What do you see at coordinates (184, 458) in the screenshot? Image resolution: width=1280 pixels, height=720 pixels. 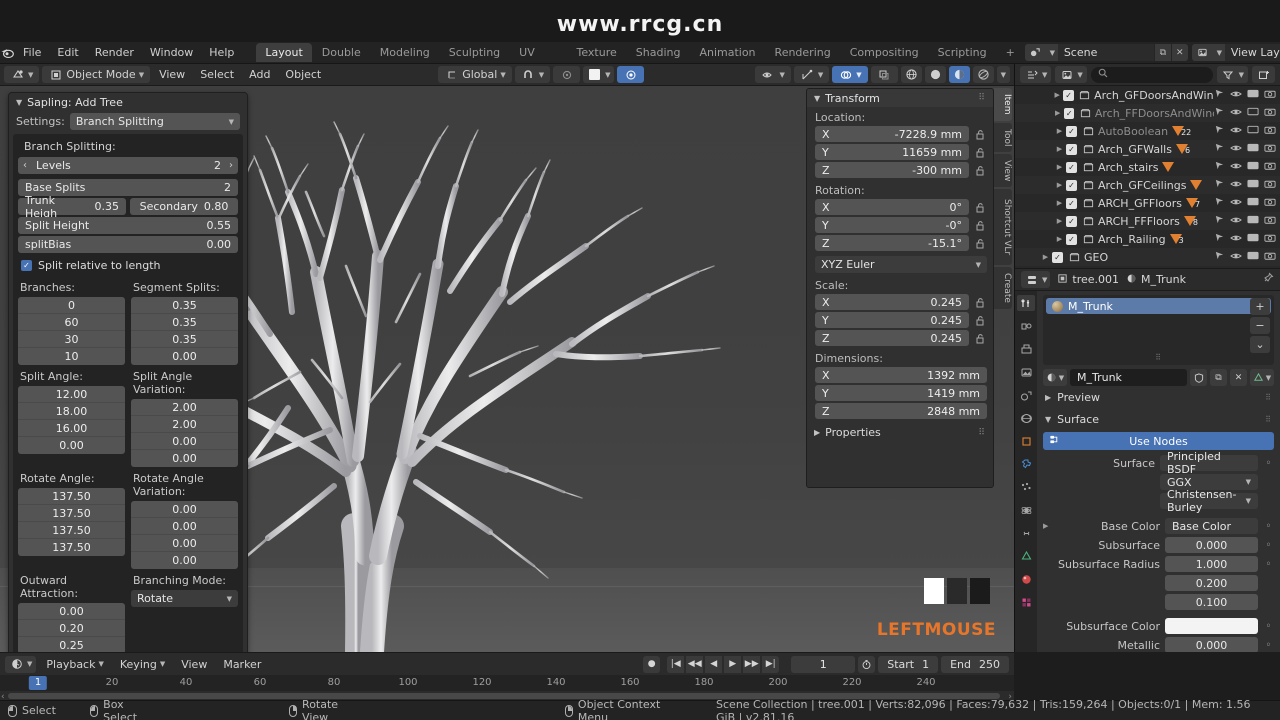 I see `split-angle-variation-value-3: 0.00` at bounding box center [184, 458].